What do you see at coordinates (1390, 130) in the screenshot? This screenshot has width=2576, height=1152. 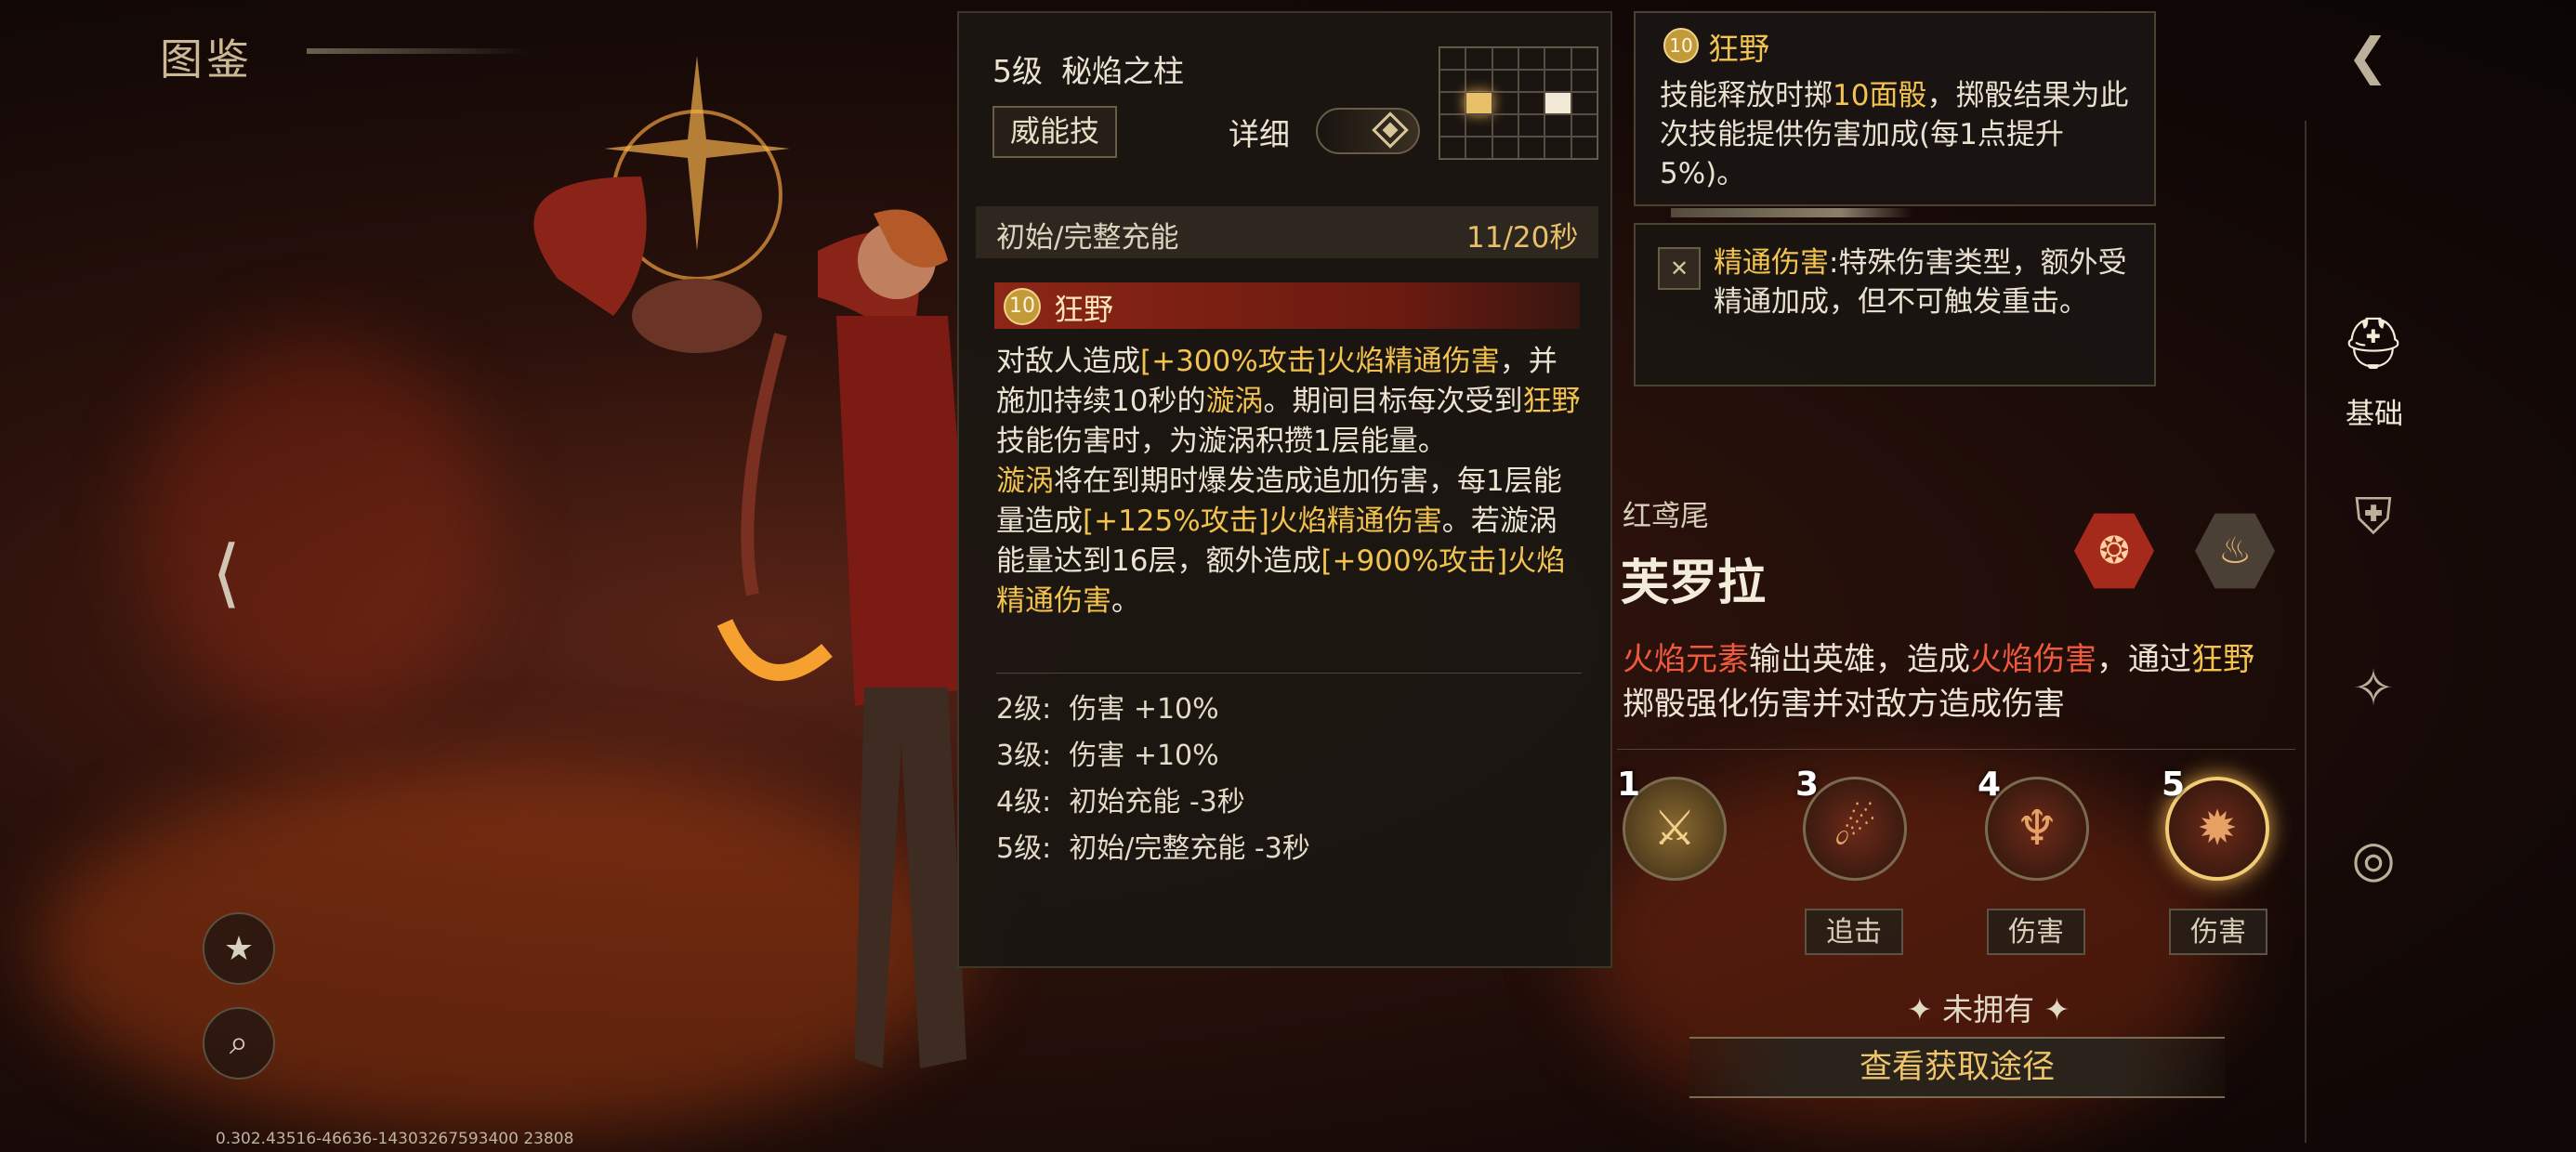 I see `toggle-knob-icon` at bounding box center [1390, 130].